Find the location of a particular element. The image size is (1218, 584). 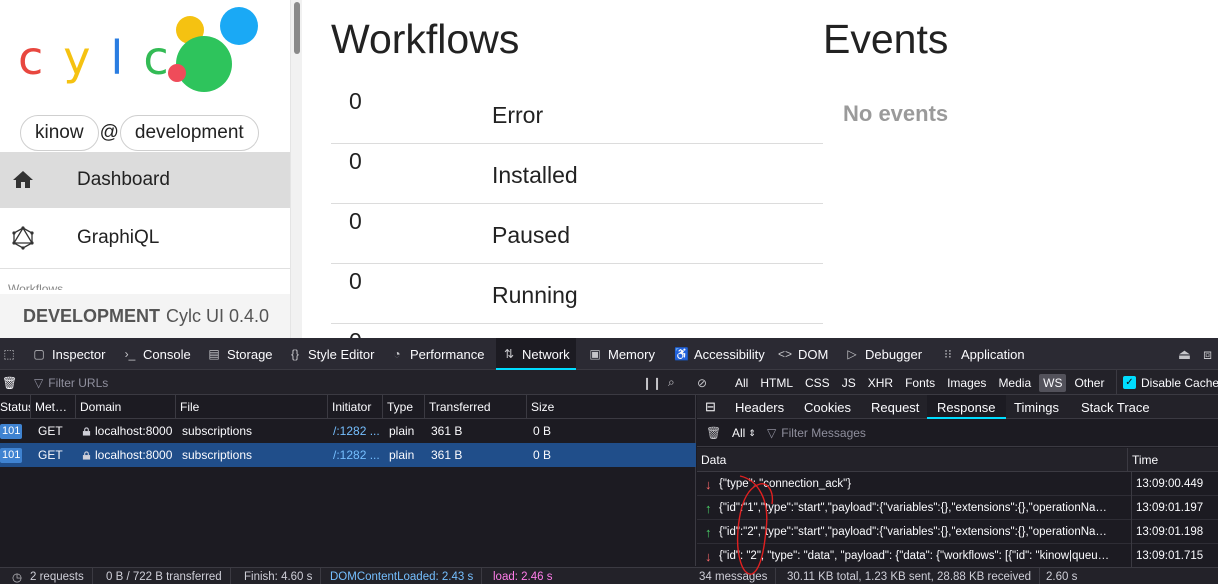

tab-debugger: ▷ Debugger is located at coordinates (883, 354).